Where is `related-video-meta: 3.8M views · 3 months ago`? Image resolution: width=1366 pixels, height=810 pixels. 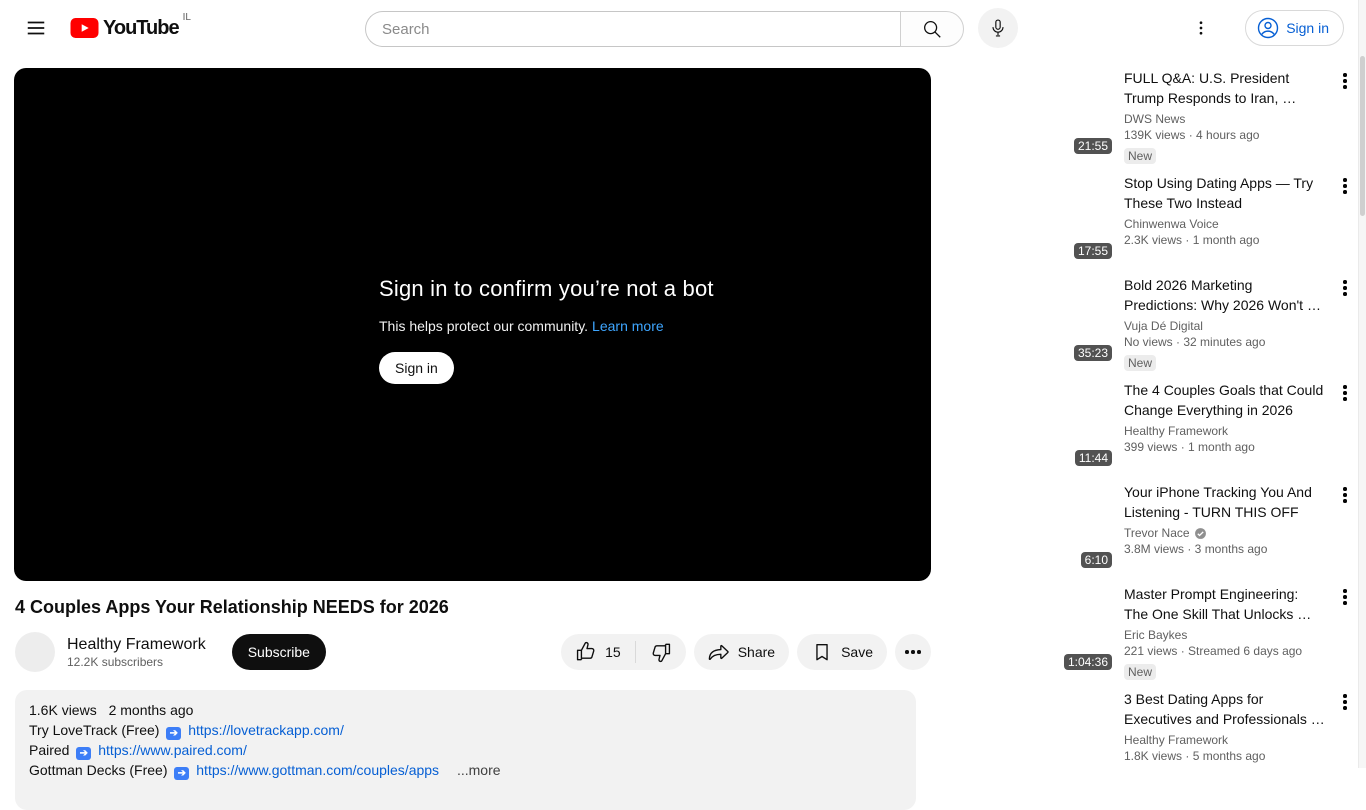
related-video-meta: 3.8M views · 3 months ago is located at coordinates (1196, 549).